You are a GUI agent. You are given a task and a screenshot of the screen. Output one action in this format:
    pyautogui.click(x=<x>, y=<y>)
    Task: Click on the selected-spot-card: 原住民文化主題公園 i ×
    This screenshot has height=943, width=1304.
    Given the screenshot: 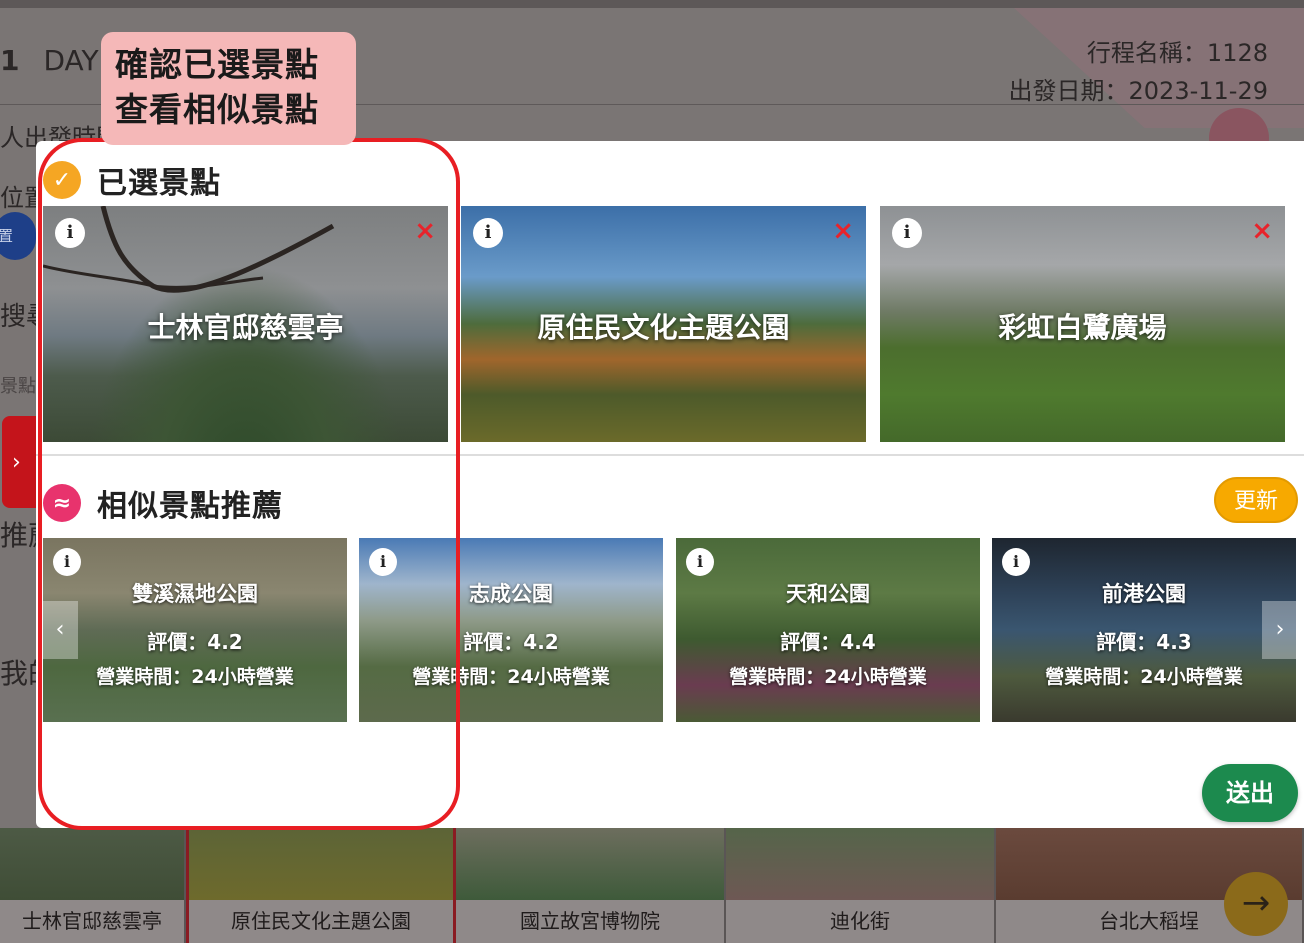 What is the action you would take?
    pyautogui.click(x=663, y=324)
    